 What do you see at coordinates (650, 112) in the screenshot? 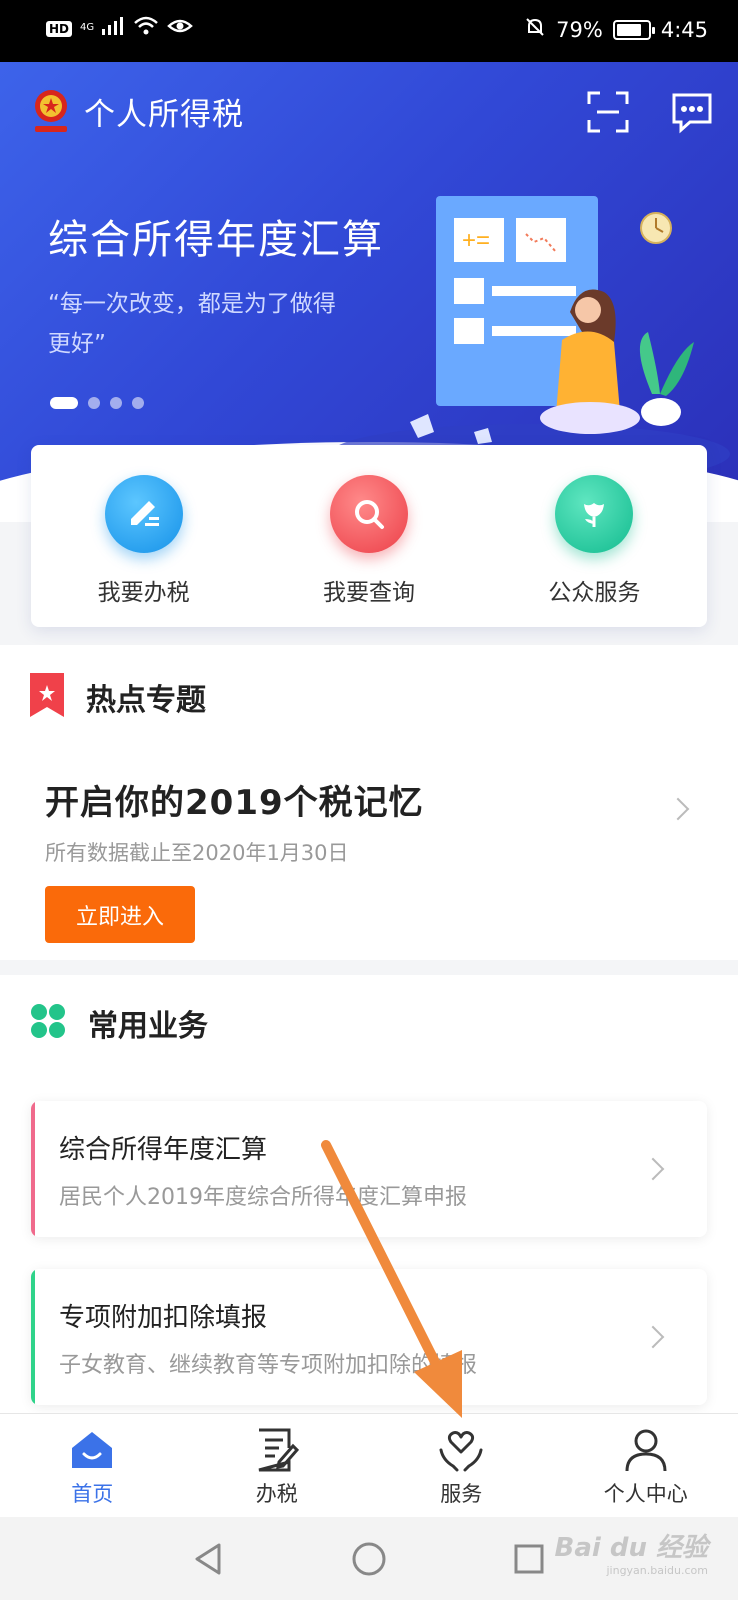
I see `header-actions` at bounding box center [650, 112].